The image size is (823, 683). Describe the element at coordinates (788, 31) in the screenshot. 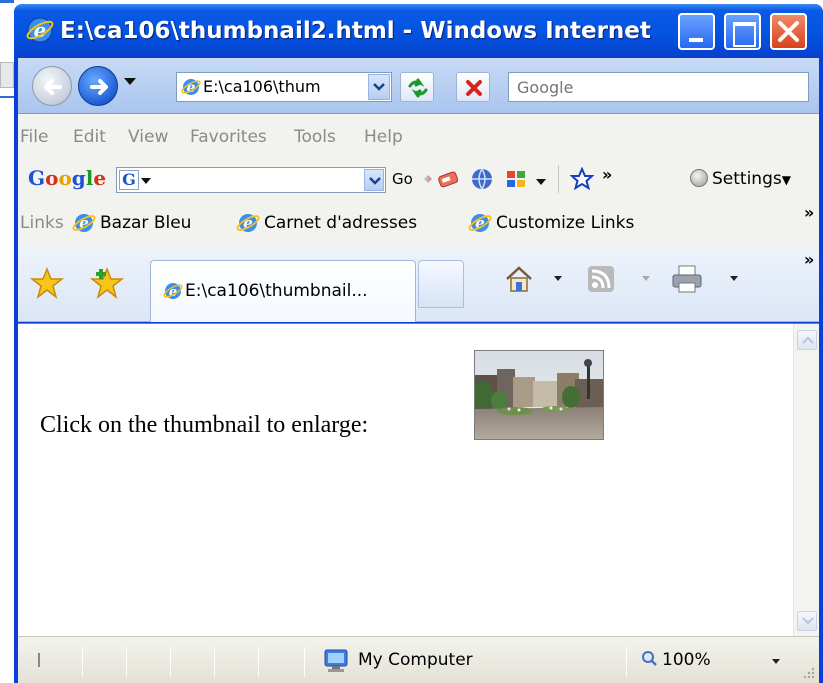

I see `close-button` at that location.